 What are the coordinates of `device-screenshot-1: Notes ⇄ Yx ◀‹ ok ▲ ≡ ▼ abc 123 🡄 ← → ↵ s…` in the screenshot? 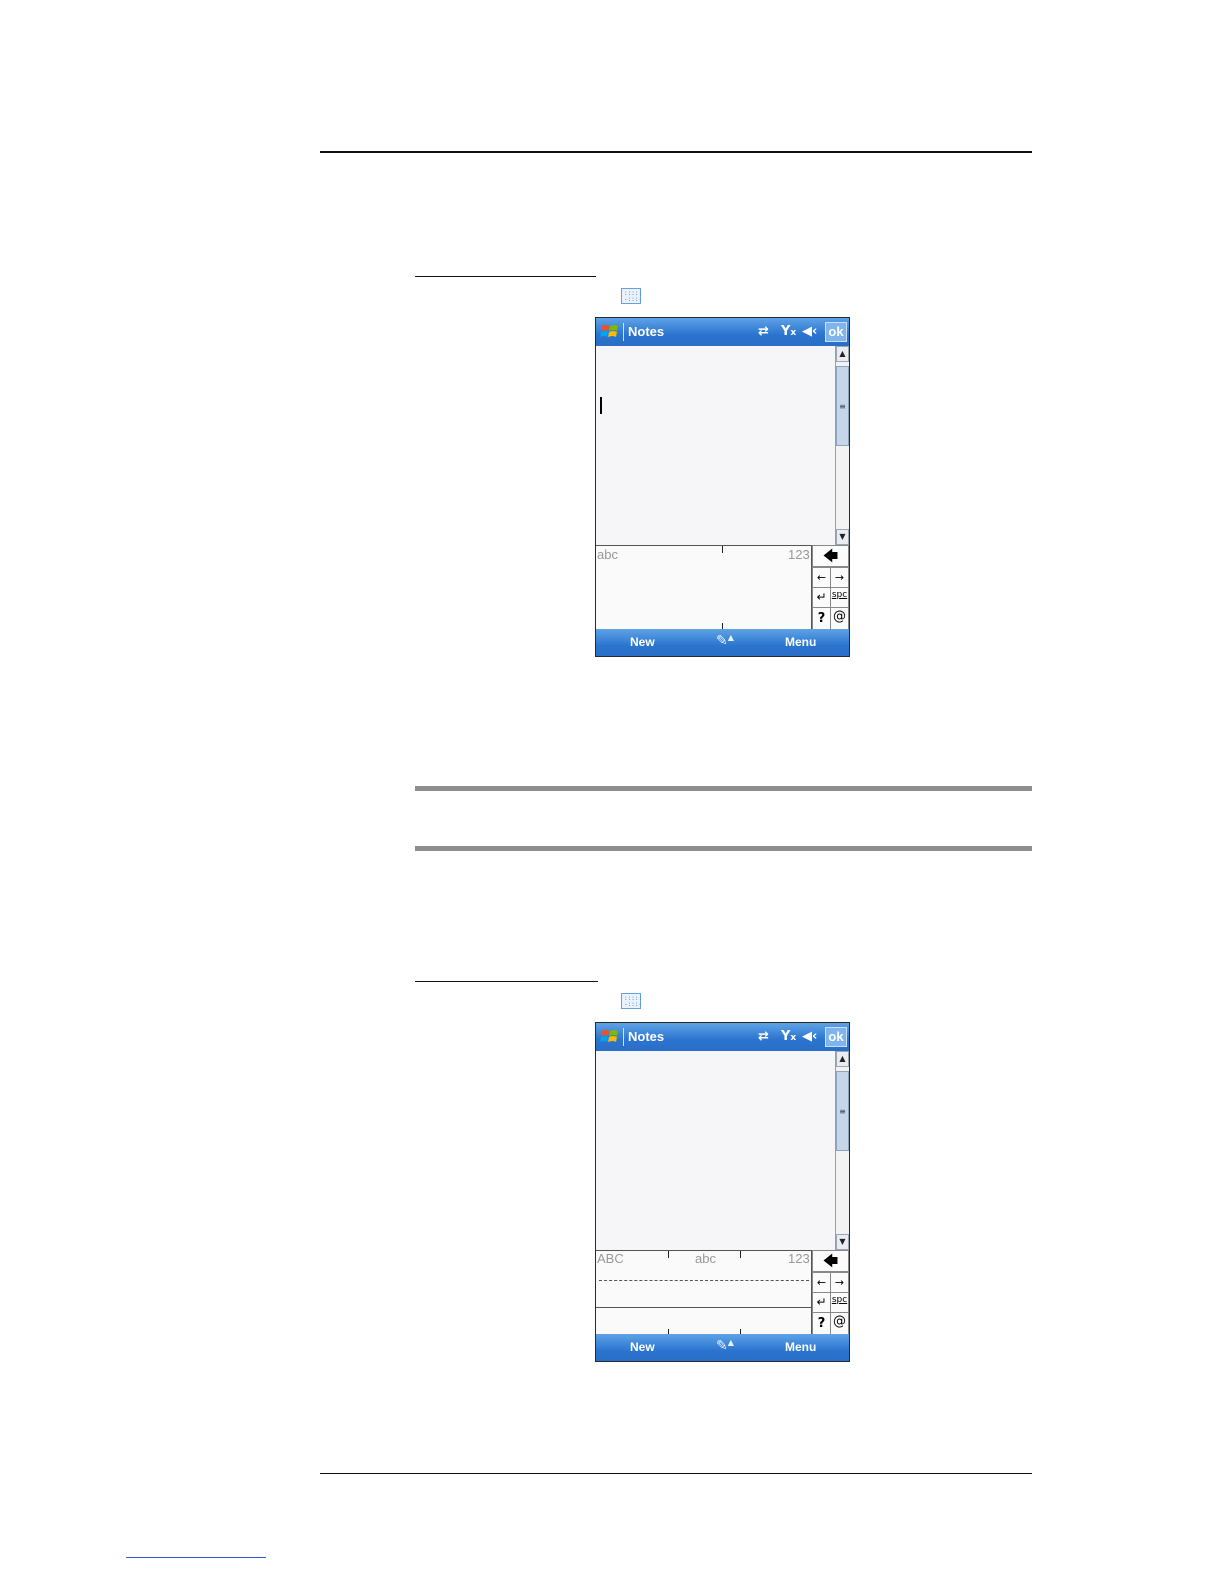 It's located at (722, 487).